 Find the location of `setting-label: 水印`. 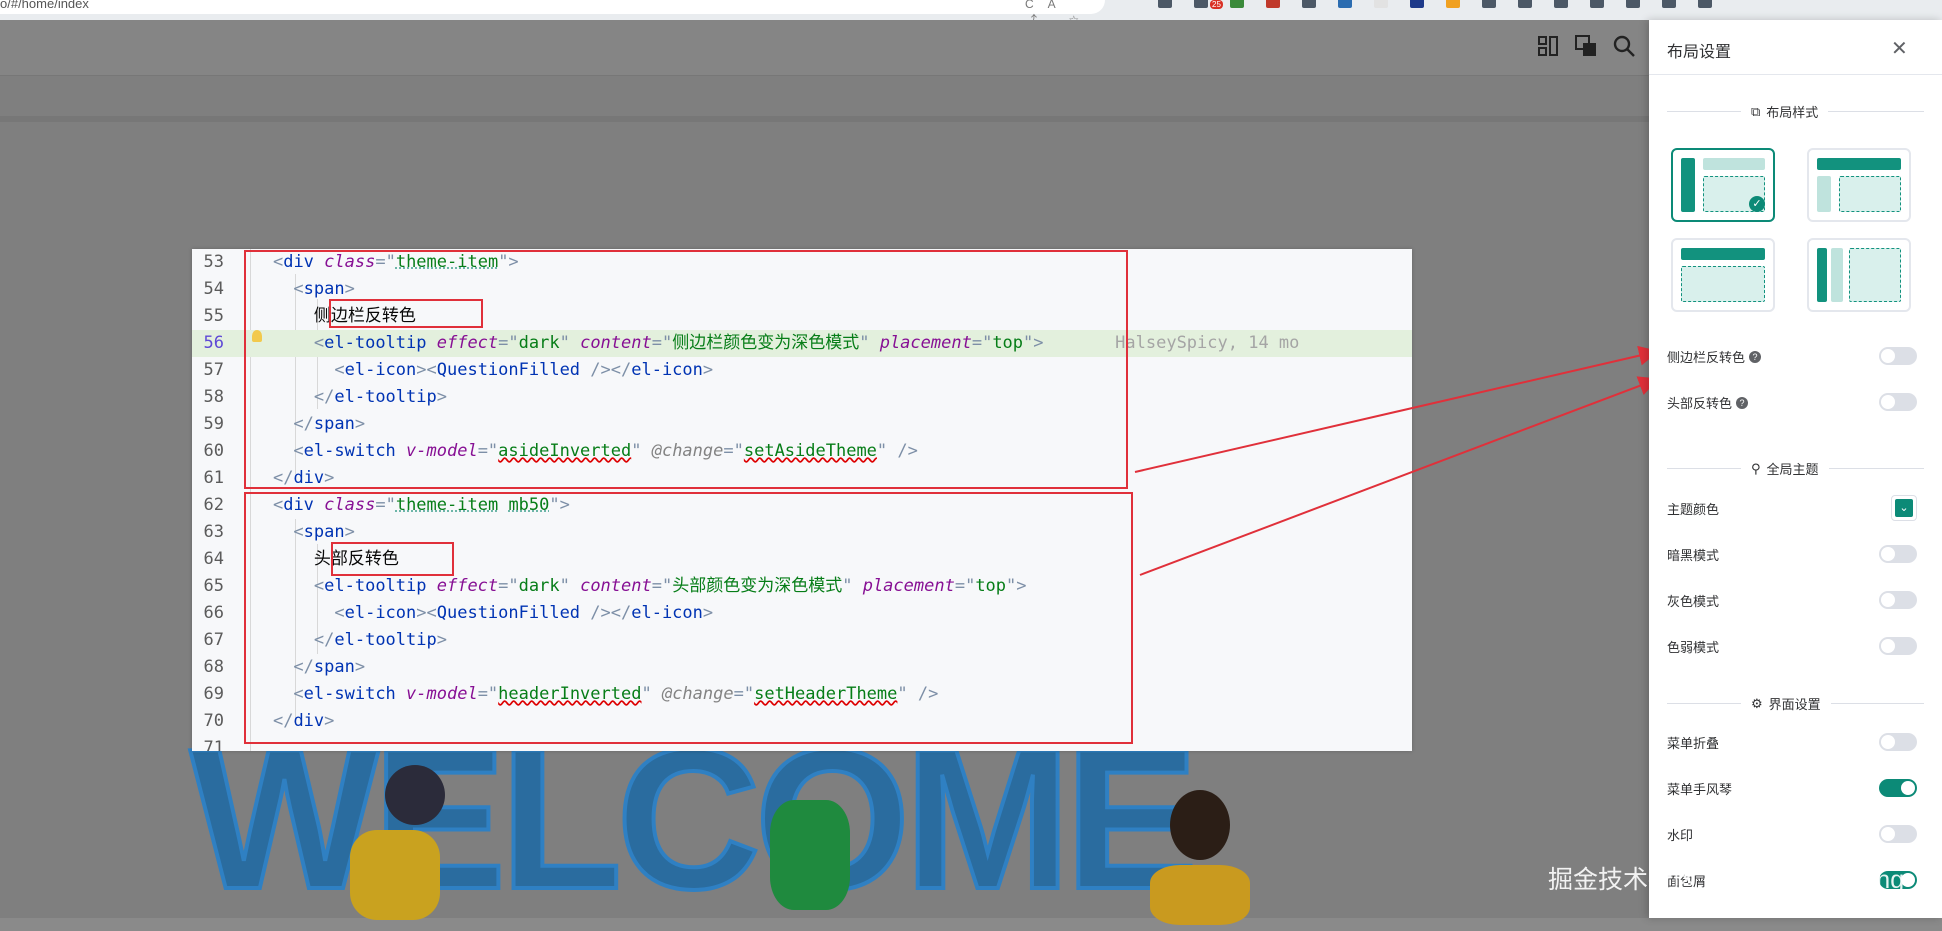

setting-label: 水印 is located at coordinates (1680, 835).